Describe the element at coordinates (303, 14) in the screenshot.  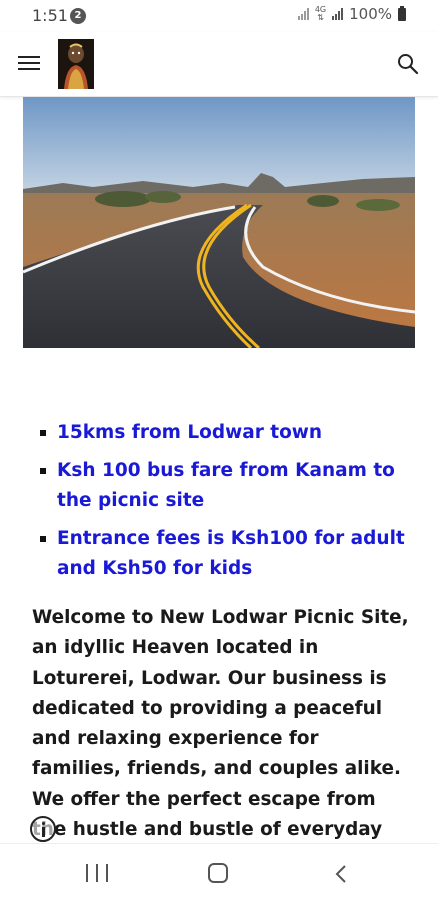
I see `wifi-signal-icon` at that location.